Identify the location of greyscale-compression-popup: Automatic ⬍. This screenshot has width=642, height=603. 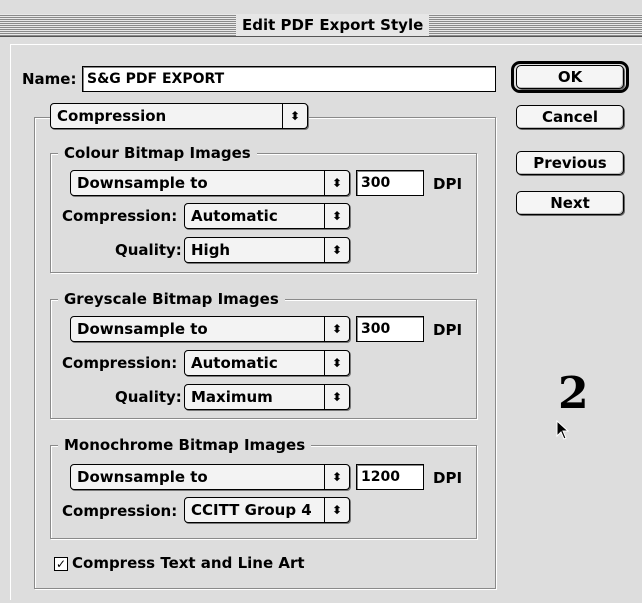
(267, 363).